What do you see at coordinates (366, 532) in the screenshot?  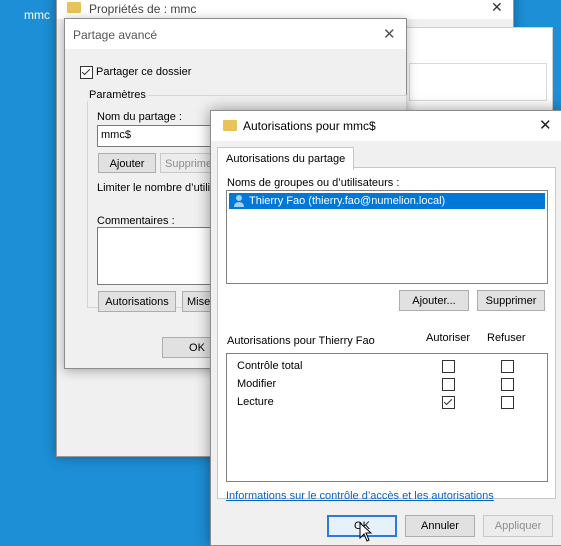 I see `mouse-cursor-icon` at bounding box center [366, 532].